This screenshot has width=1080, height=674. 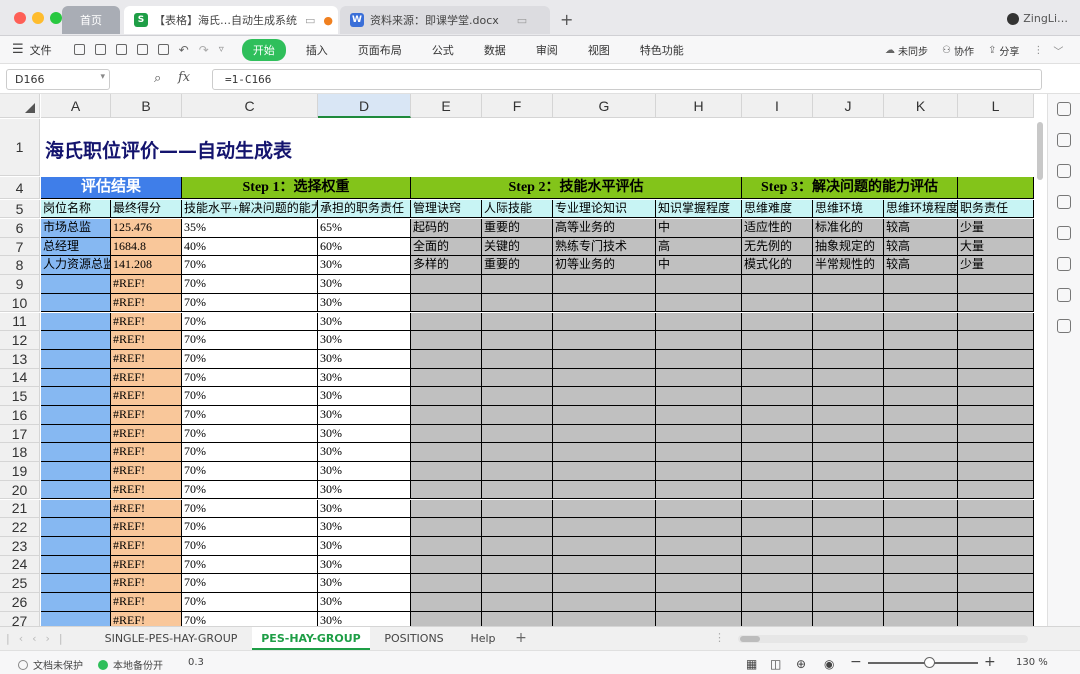 What do you see at coordinates (317, 50) in the screenshot?
I see `menu-insert: 插入` at bounding box center [317, 50].